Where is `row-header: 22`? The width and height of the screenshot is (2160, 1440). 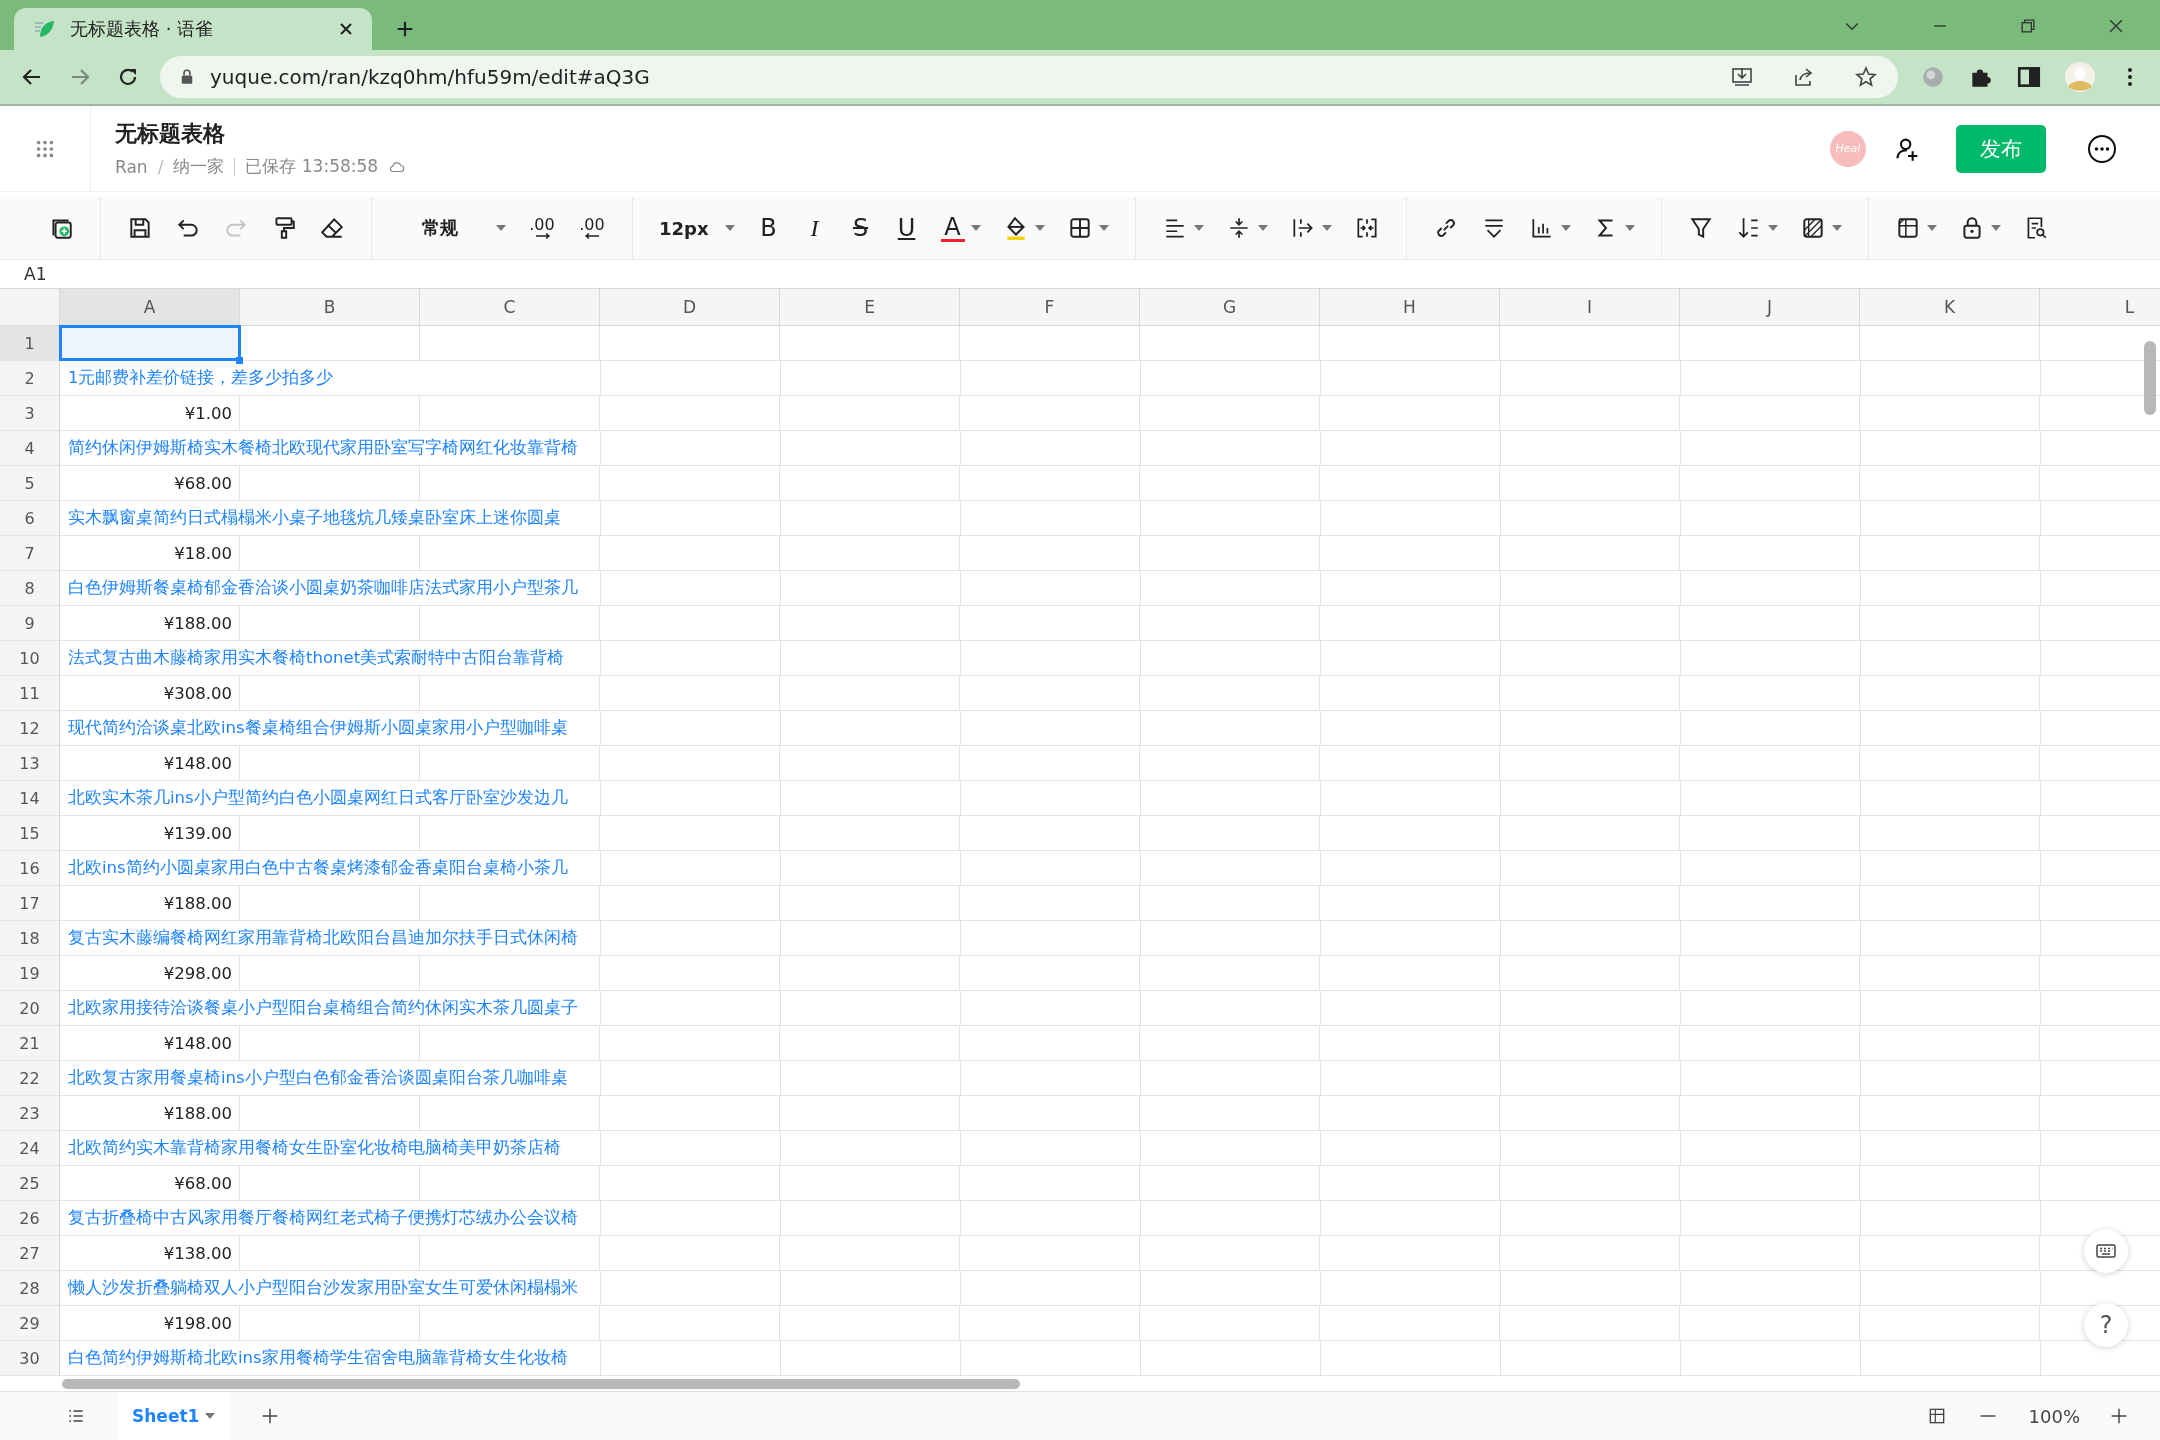
row-header: 22 is located at coordinates (30, 1078).